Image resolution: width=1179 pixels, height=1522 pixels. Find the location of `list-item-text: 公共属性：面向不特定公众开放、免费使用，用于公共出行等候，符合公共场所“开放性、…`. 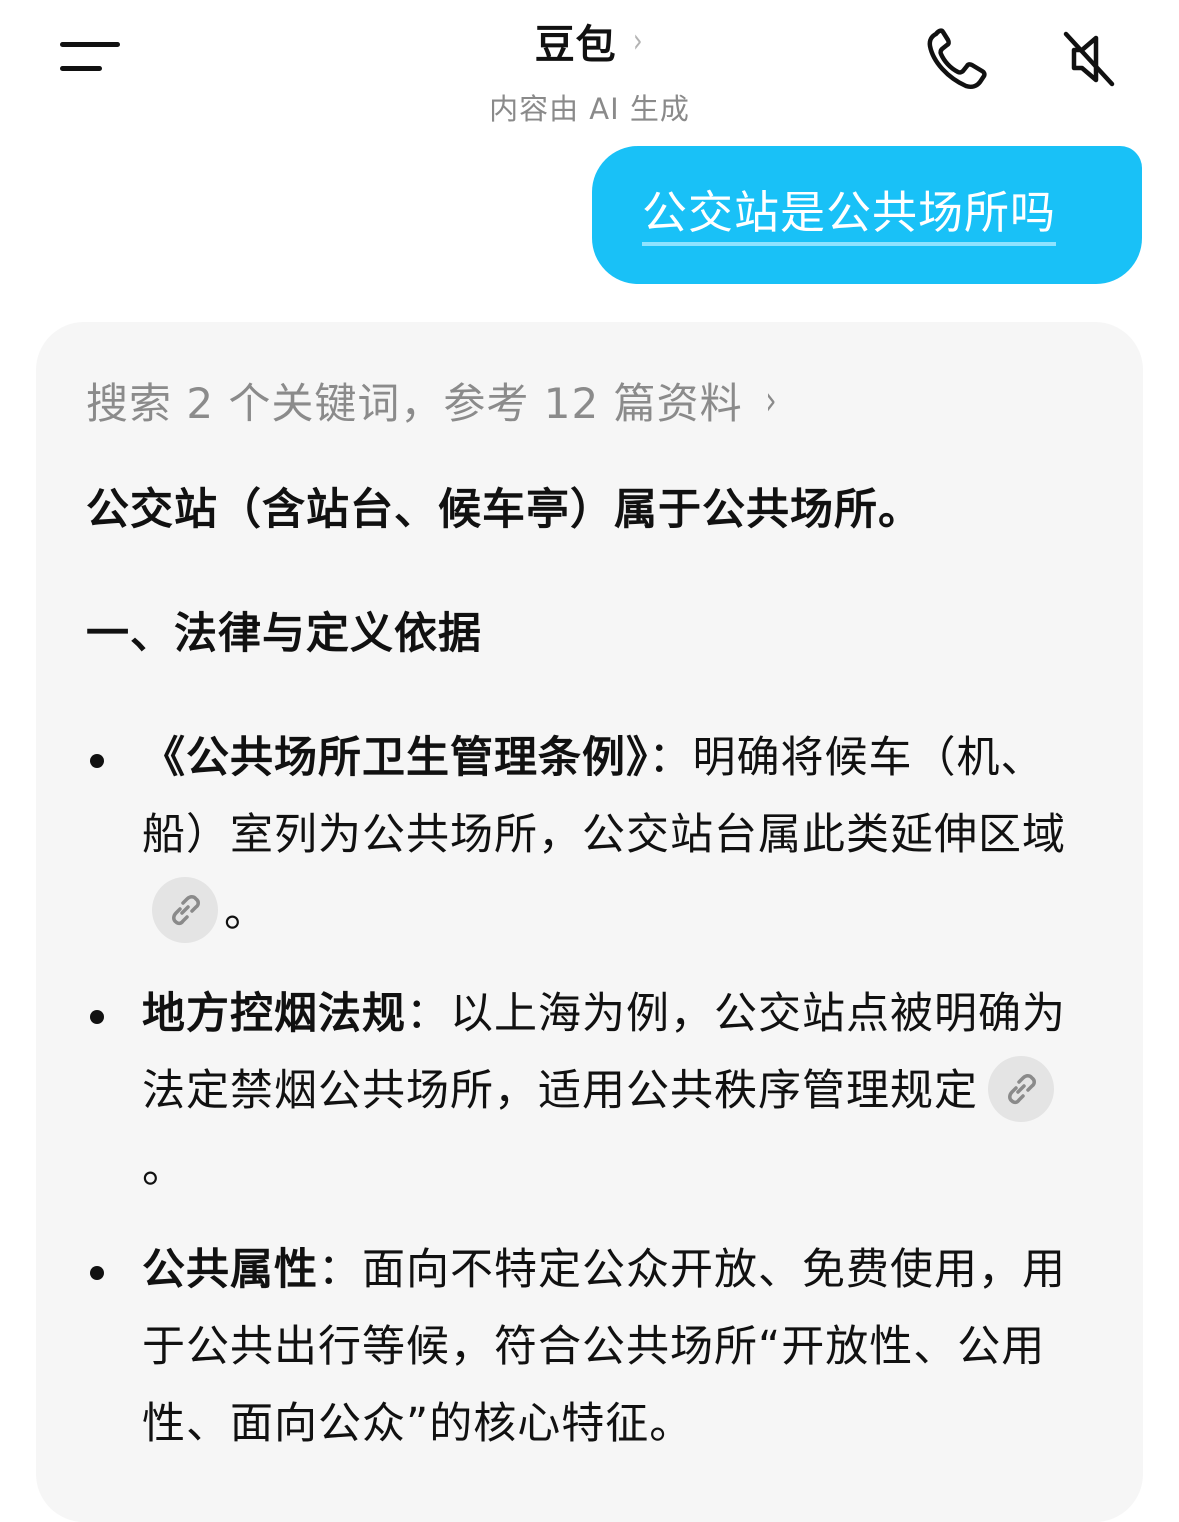

list-item-text: 公共属性：面向不特定公众开放、免费使用，用于公共出行等候，符合公共场所“开放性、… is located at coordinates (617, 1347).